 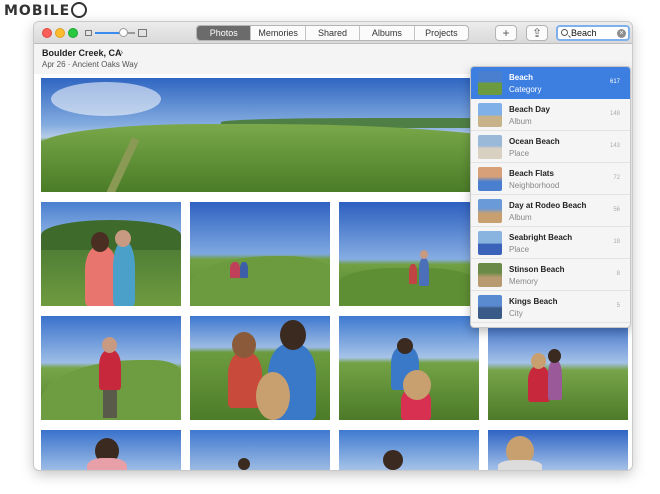 I want to click on tab-memories: Memories, so click(x=278, y=33).